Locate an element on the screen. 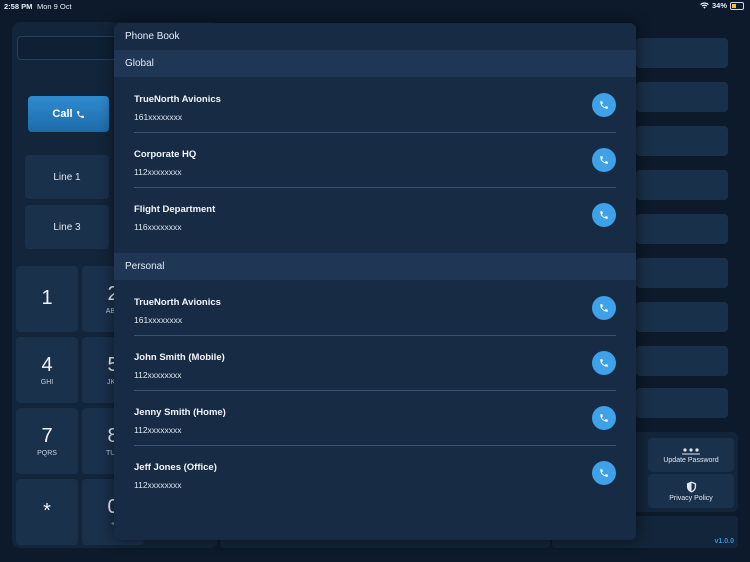  line-3-button: Line 3 is located at coordinates (67, 227).